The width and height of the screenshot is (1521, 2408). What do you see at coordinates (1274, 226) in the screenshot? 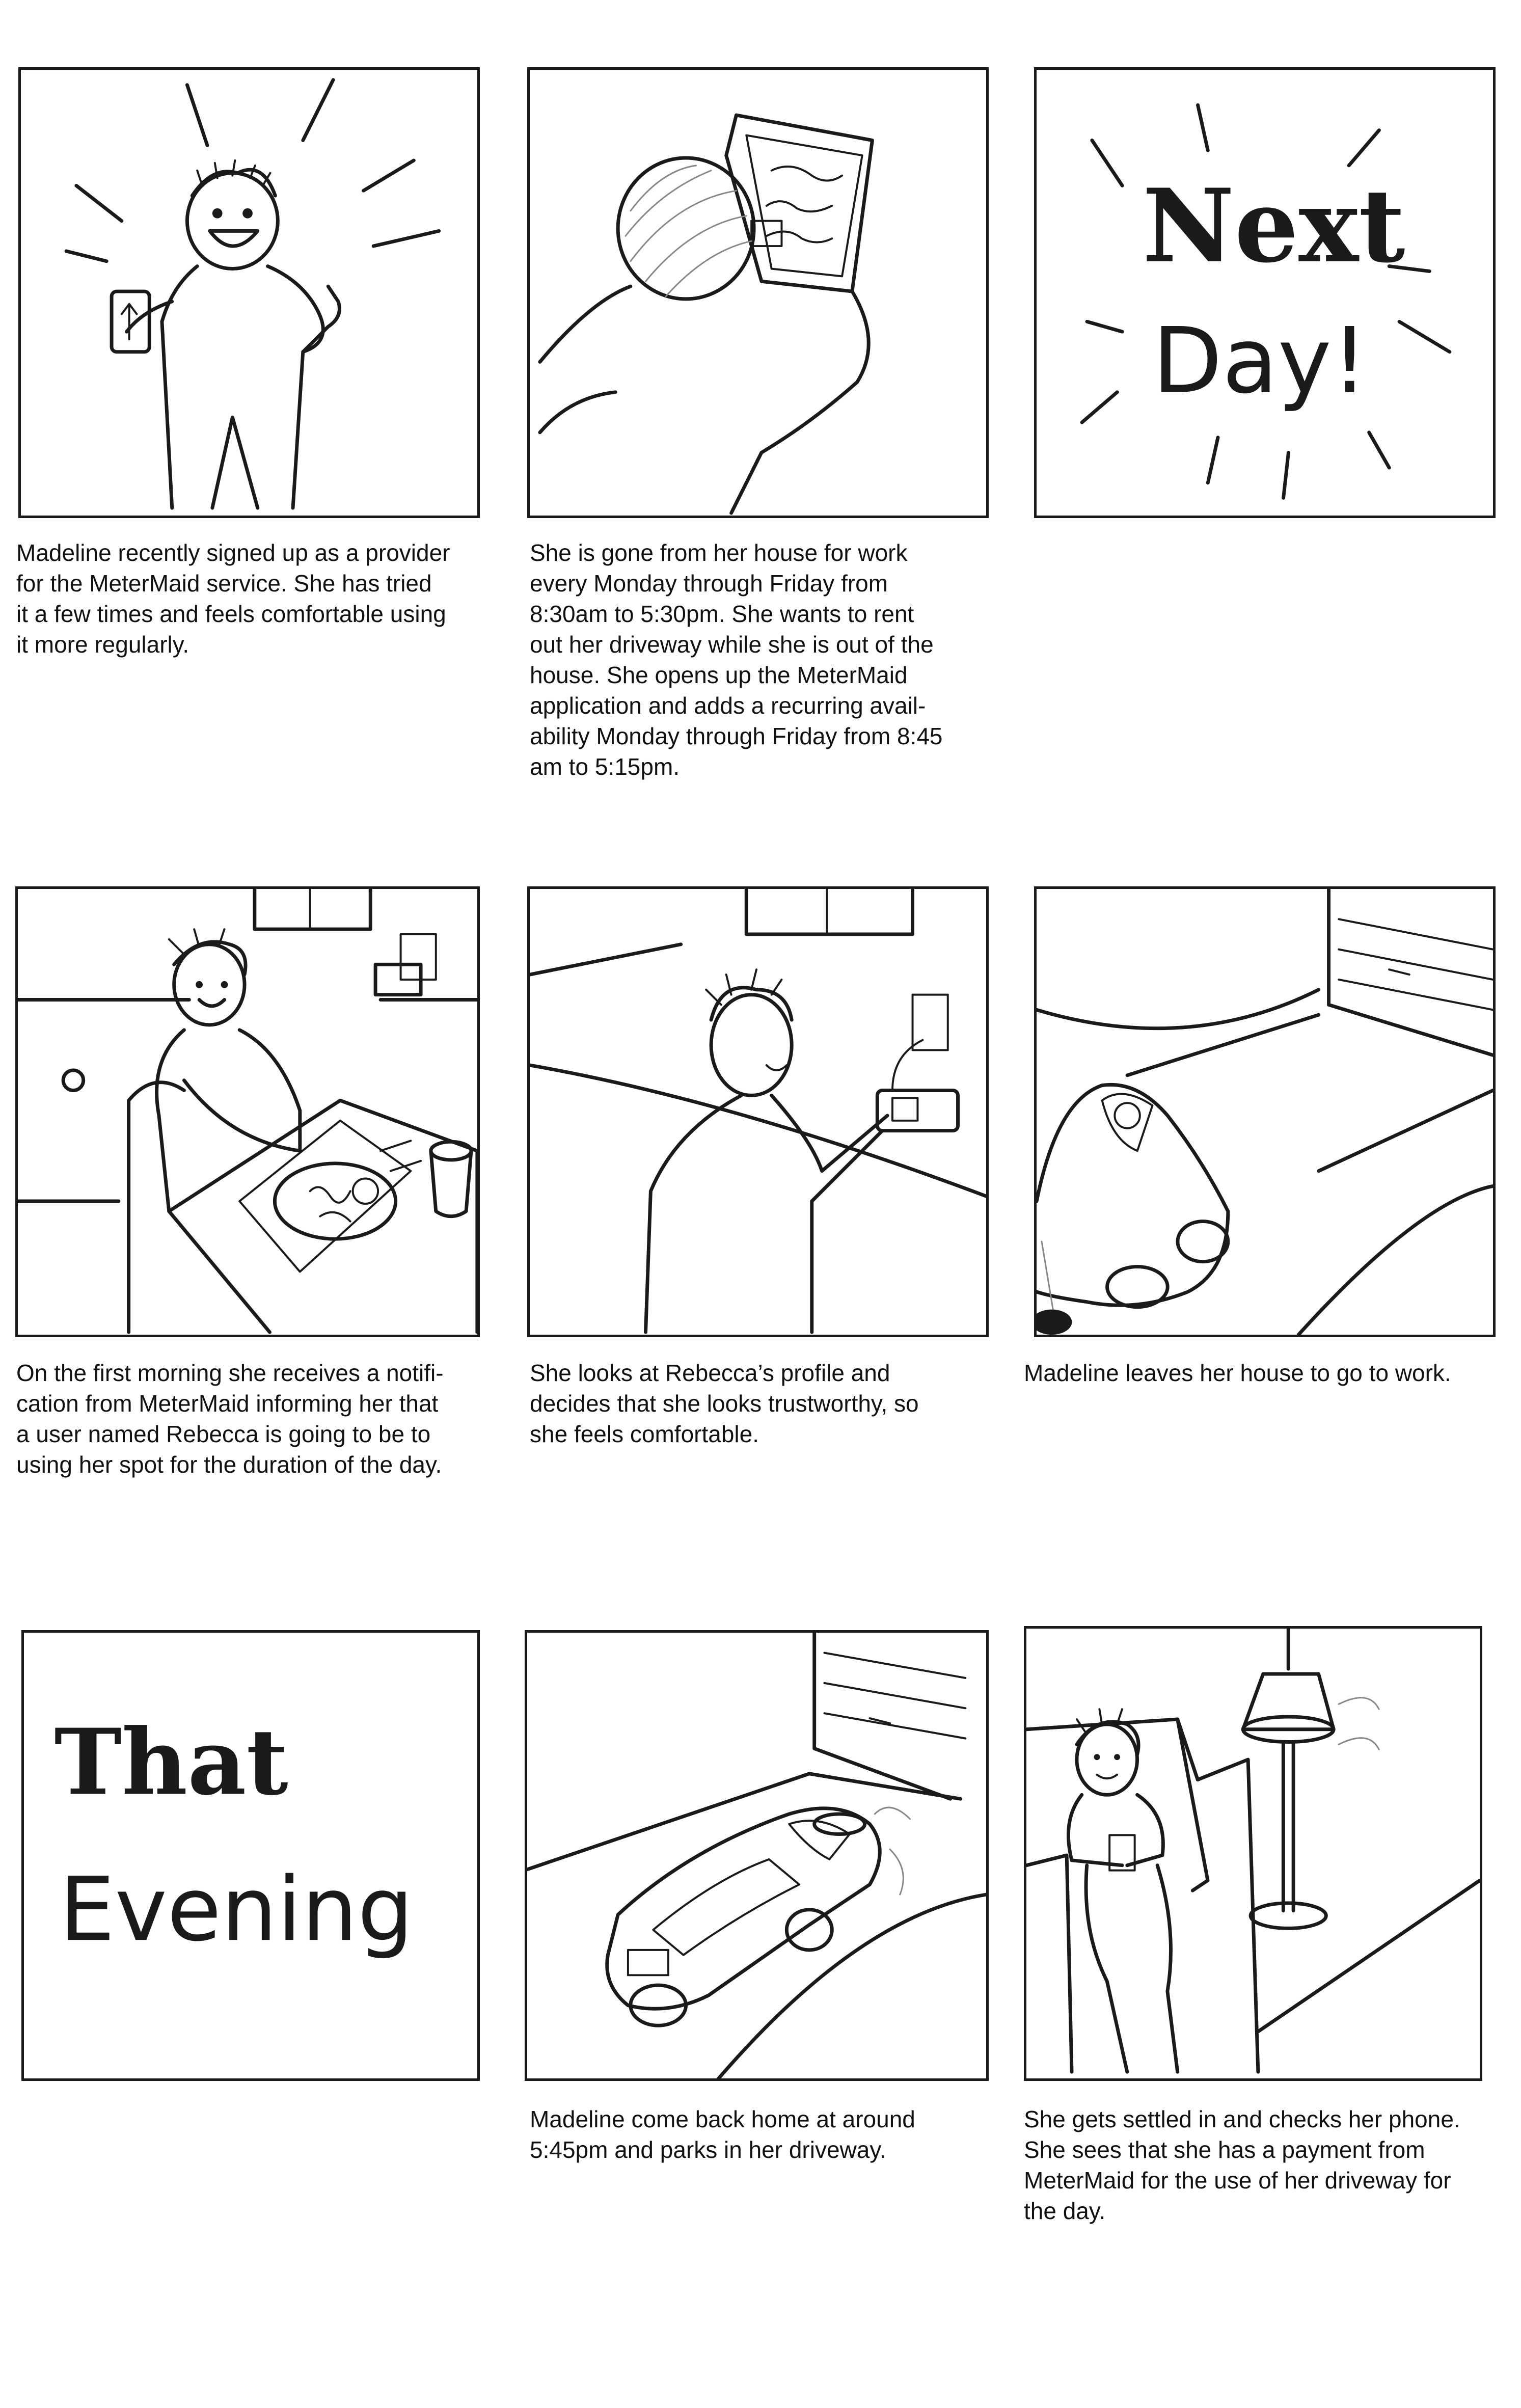
I see `title-line-1: Next` at bounding box center [1274, 226].